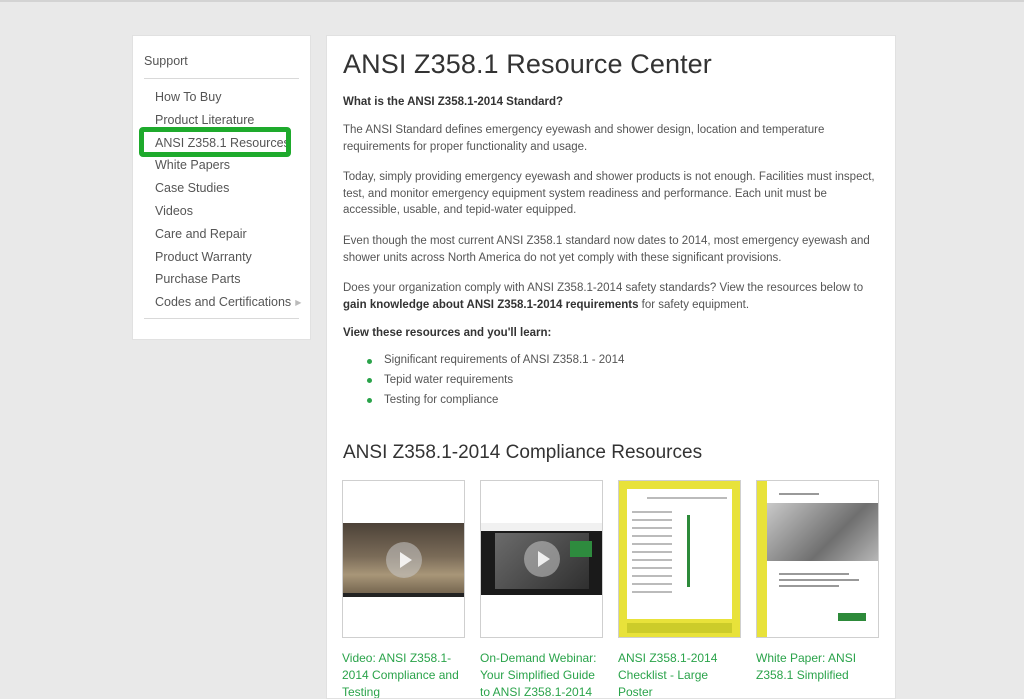  I want to click on sidebar-item-purchase-parts: Purchase Parts, so click(228, 281).